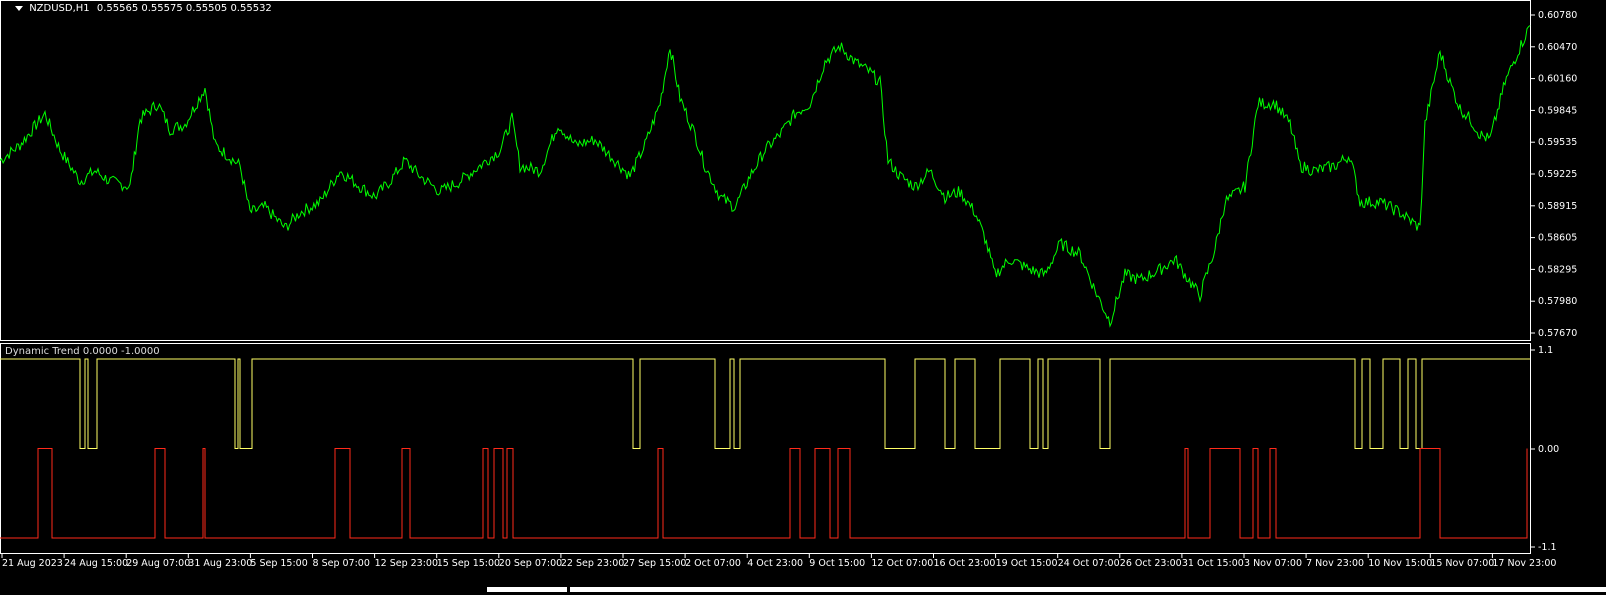 This screenshot has height=595, width=1606. Describe the element at coordinates (32, 563) in the screenshot. I see `time-tick-label: 21 Aug 2023` at that location.